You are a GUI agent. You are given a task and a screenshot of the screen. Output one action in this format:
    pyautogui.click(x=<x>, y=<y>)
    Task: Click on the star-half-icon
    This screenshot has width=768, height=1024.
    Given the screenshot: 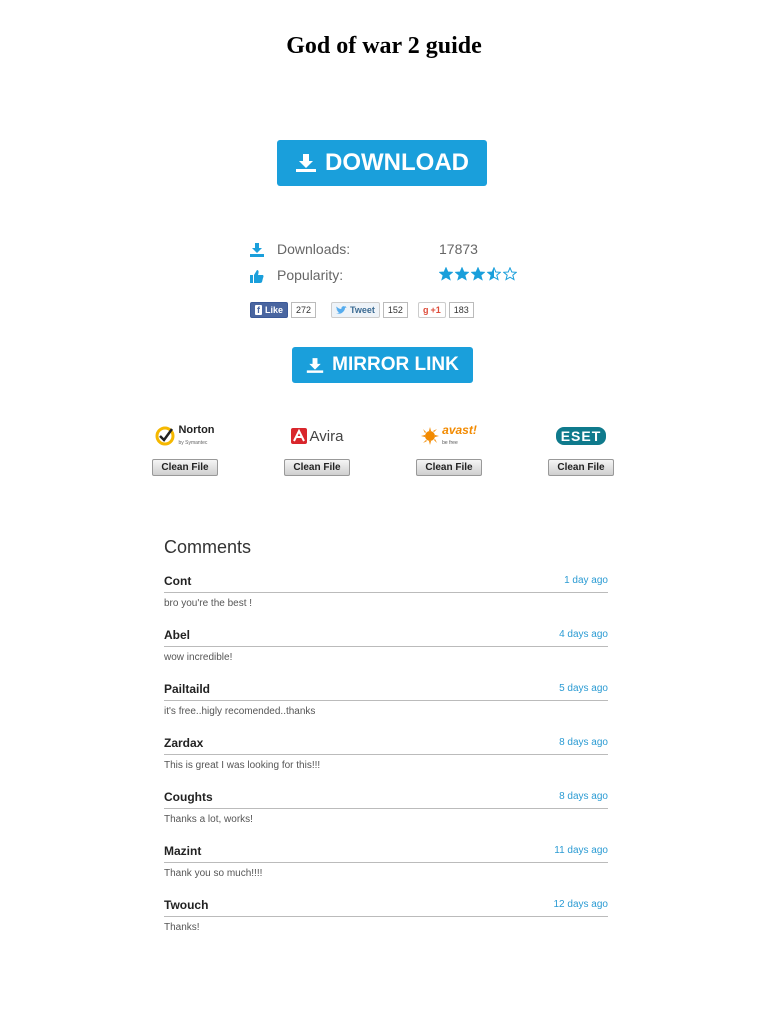 What is the action you would take?
    pyautogui.click(x=494, y=274)
    